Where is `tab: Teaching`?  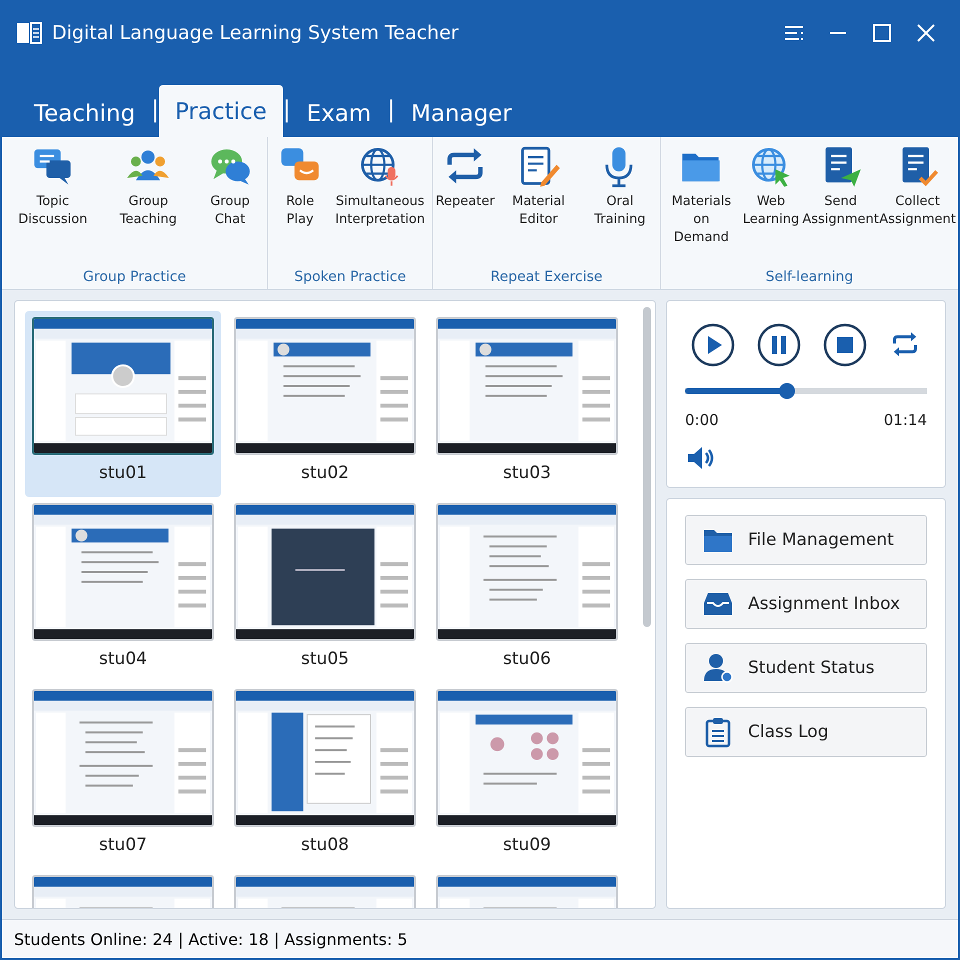 tab: Teaching is located at coordinates (85, 112).